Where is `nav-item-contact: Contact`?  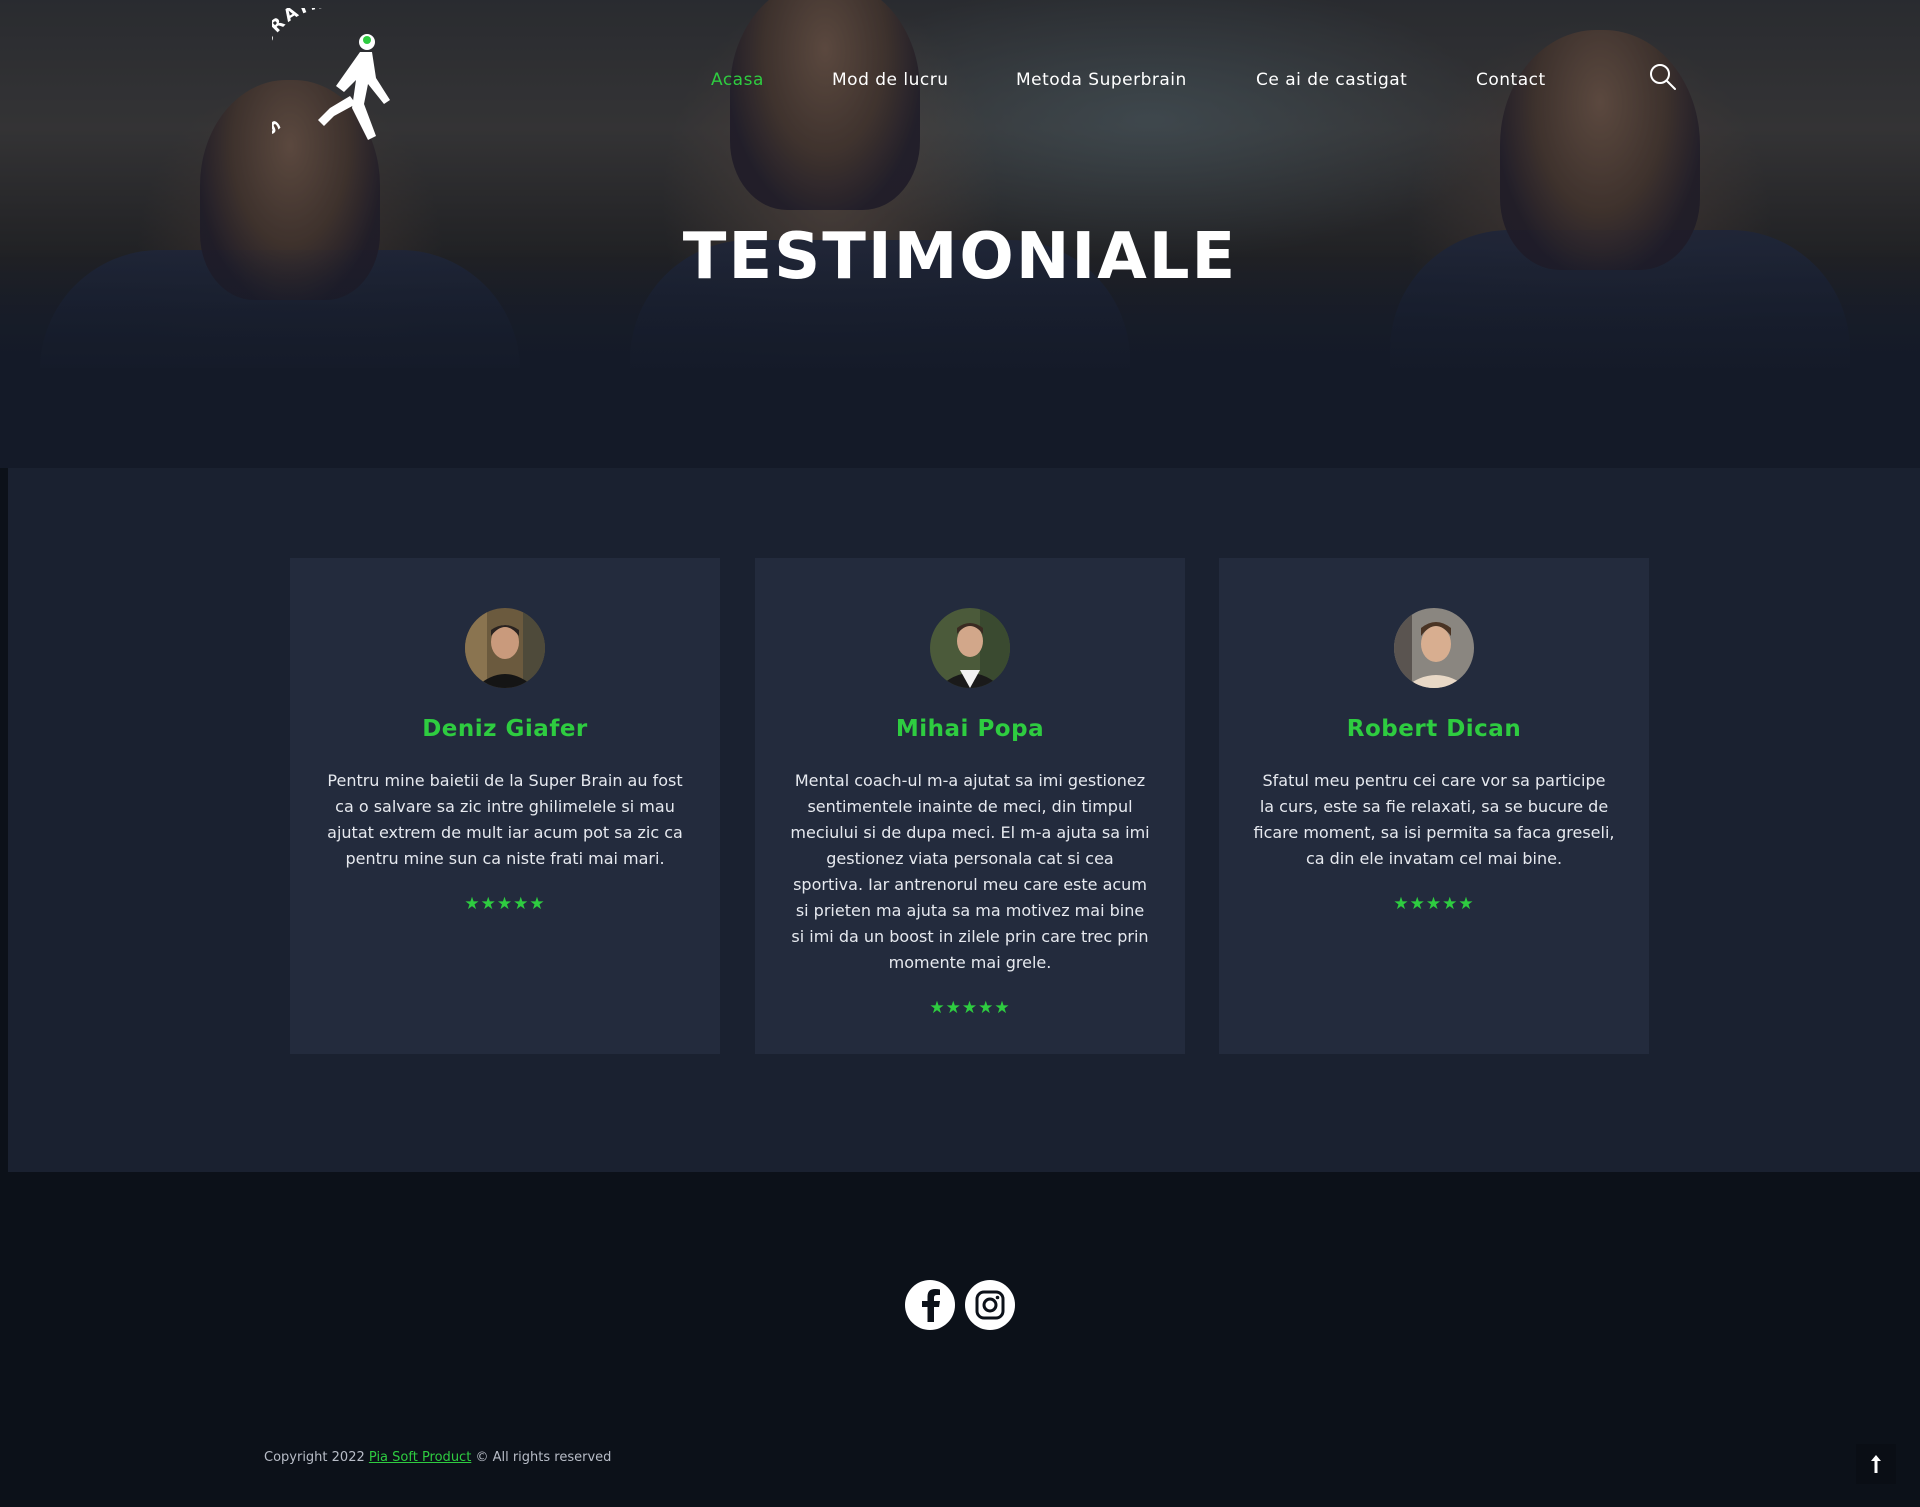
nav-item-contact: Contact is located at coordinates (1511, 80).